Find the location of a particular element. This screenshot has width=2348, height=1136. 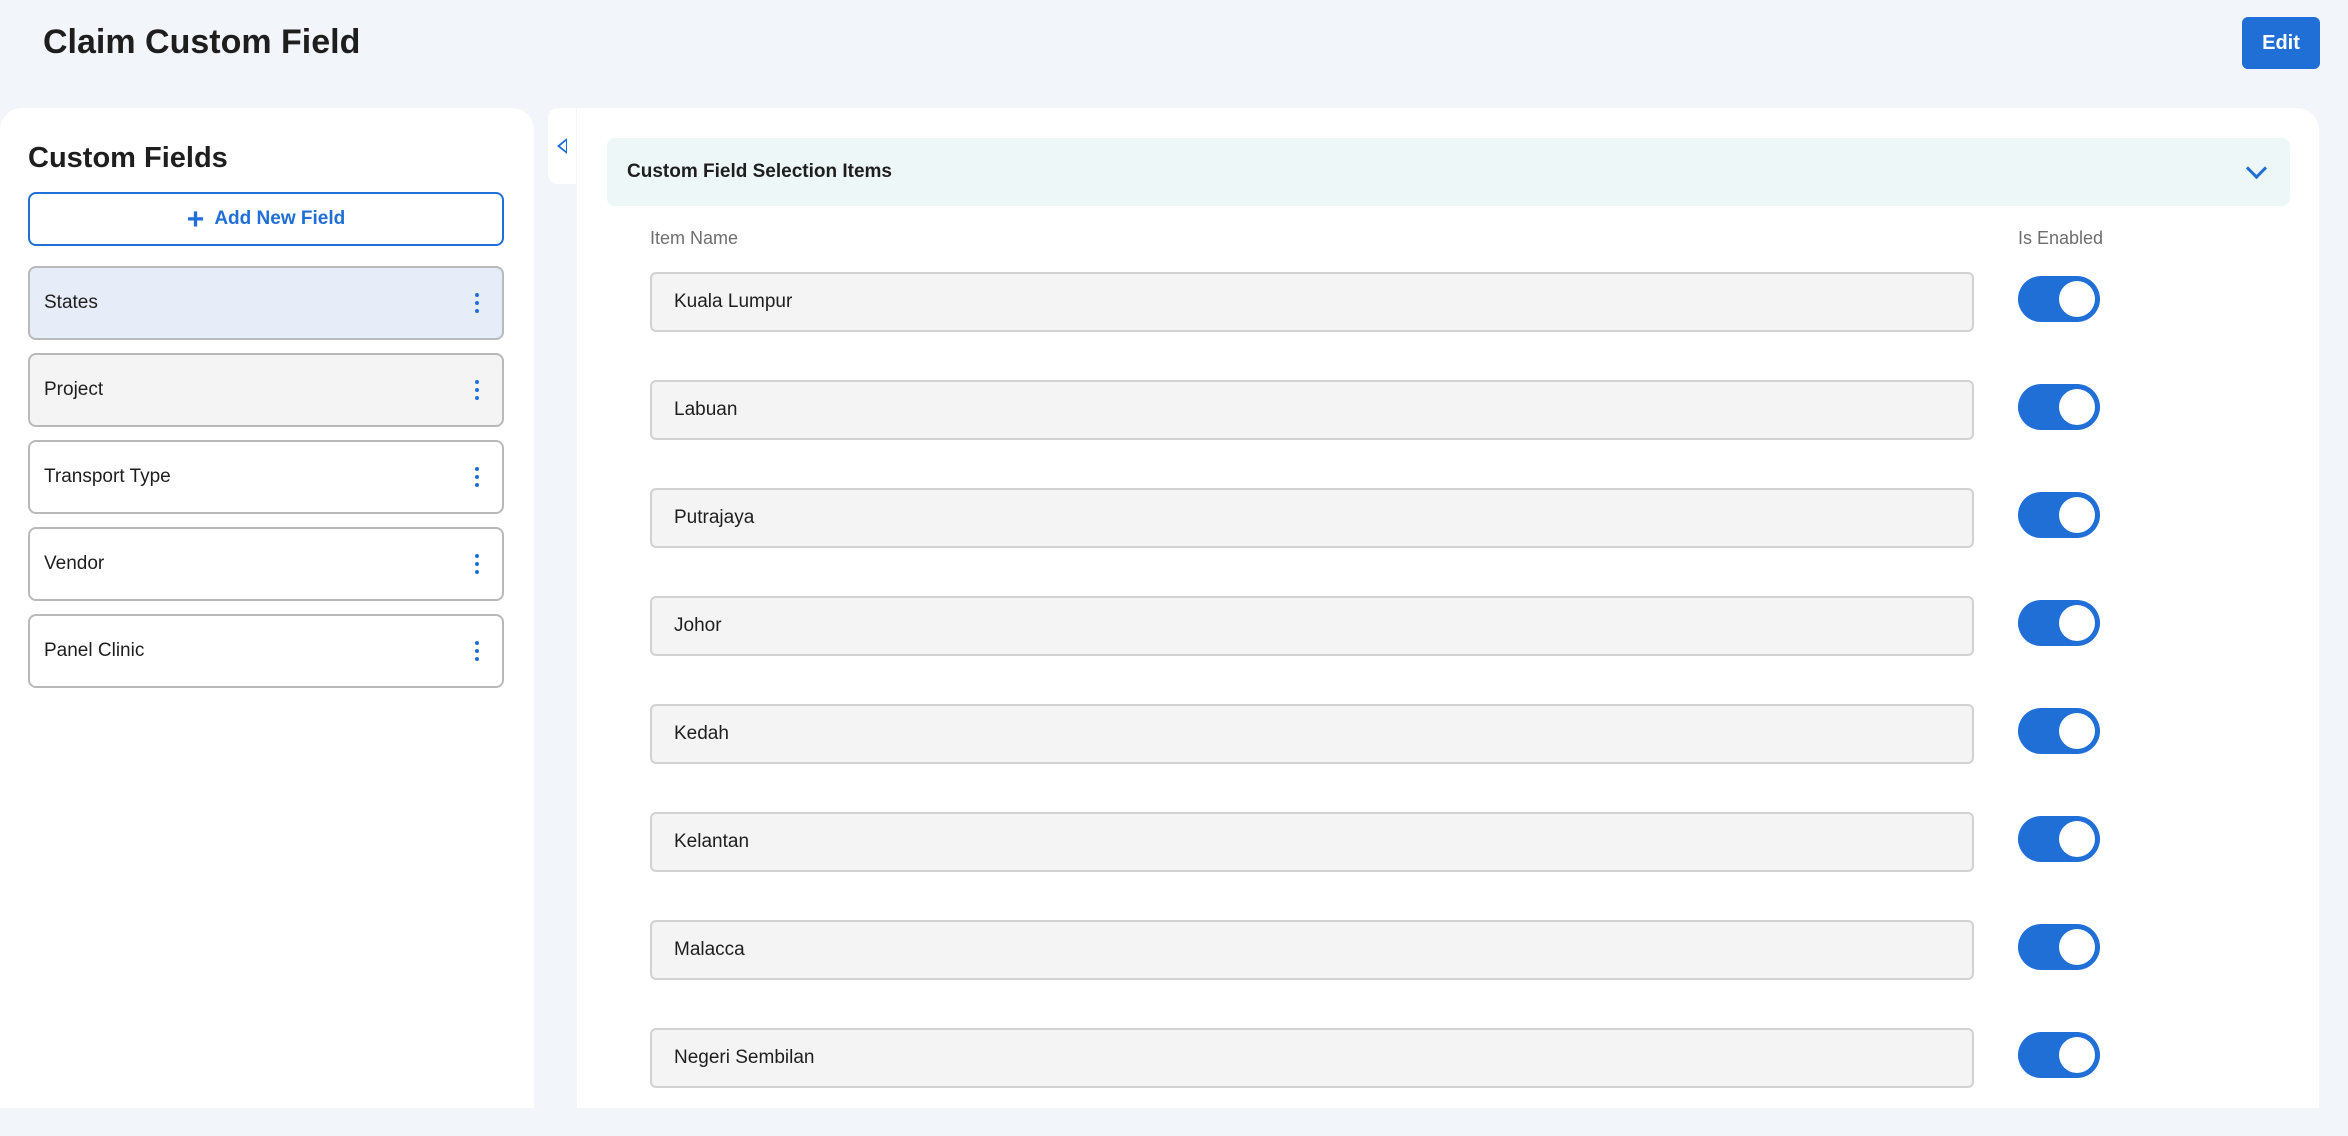

add-new-field-button: + Add New Field is located at coordinates (266, 219).